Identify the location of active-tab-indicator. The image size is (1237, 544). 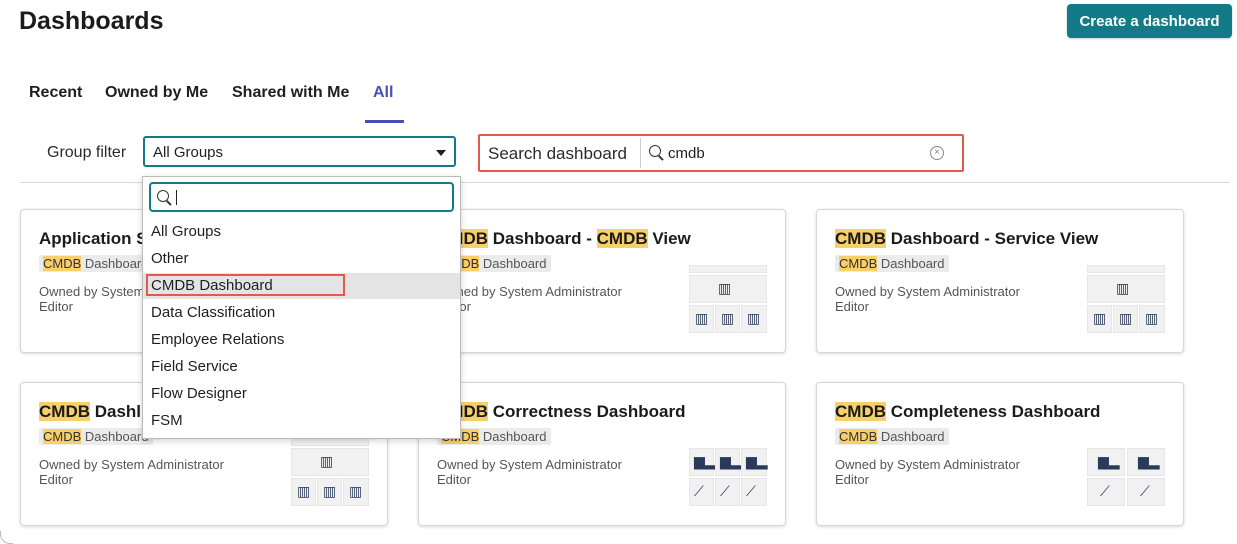
(384, 121).